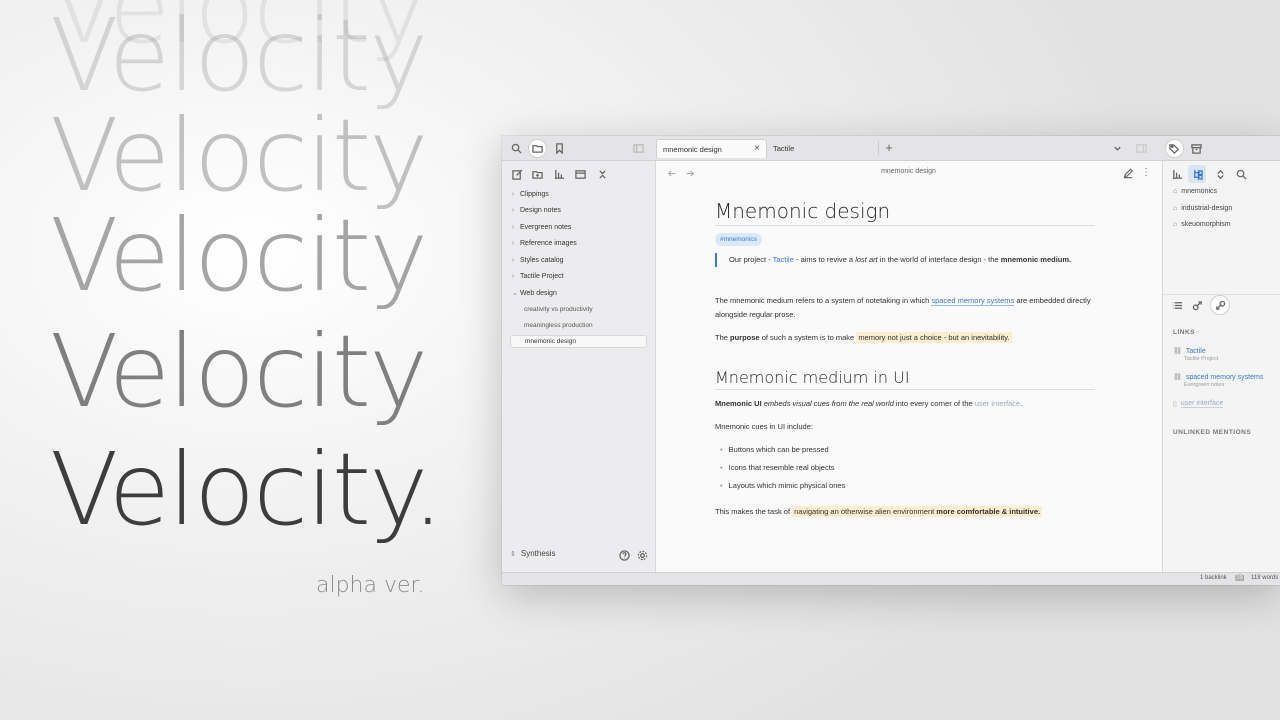 This screenshot has width=1280, height=720. Describe the element at coordinates (1220, 174) in the screenshot. I see `expand-collapse-icon` at that location.